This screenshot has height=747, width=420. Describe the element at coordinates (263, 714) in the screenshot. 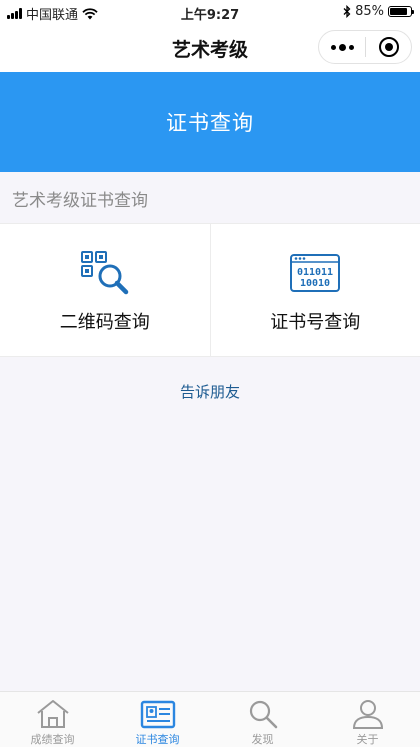

I see `search-icon` at that location.